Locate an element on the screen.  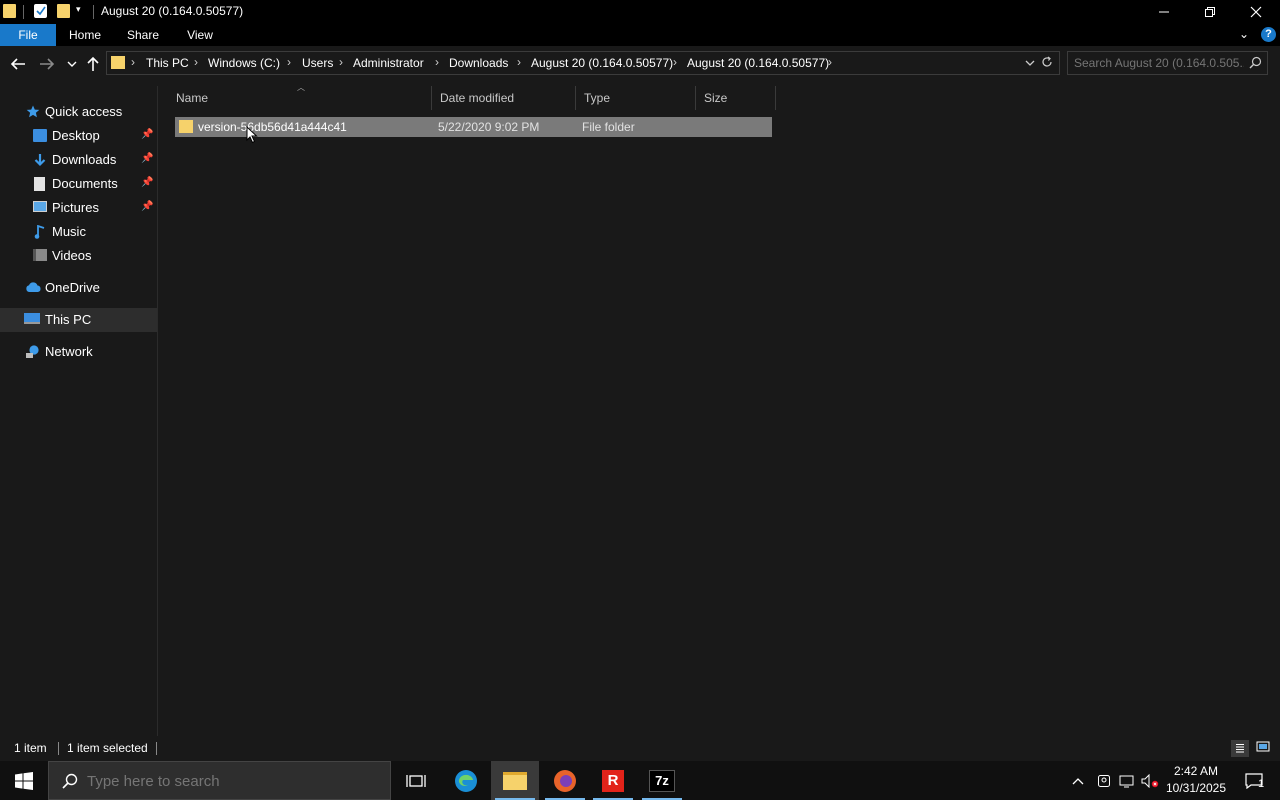
taskbar: R 7z 2:42 AM 10/31/2025 1 is located at coordinates (640, 780).